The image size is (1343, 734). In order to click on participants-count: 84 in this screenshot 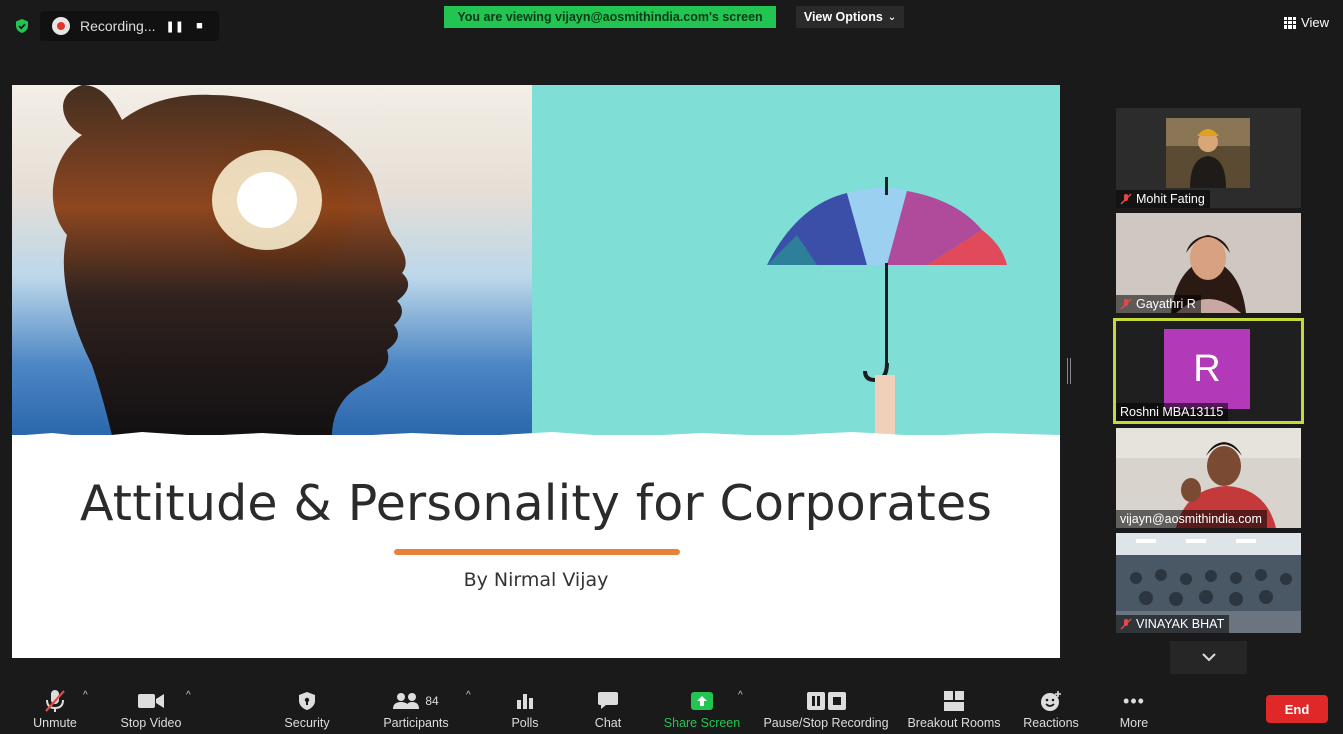, I will do `click(432, 701)`.